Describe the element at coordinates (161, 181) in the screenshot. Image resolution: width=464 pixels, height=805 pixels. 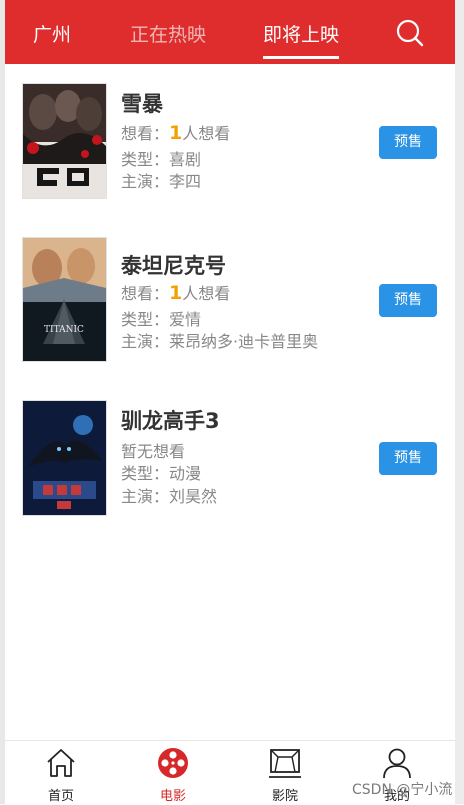
I see `movie-cast: 主演：李四` at that location.